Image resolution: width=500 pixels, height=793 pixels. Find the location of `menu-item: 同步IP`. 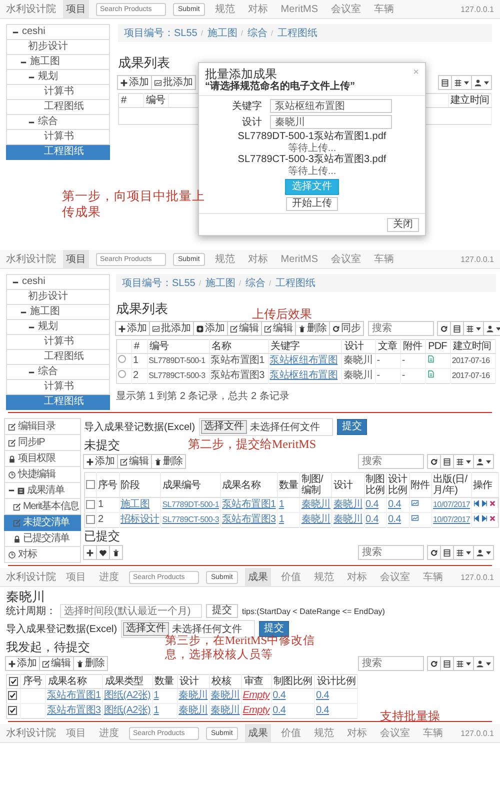

menu-item: 同步IP is located at coordinates (42, 443).